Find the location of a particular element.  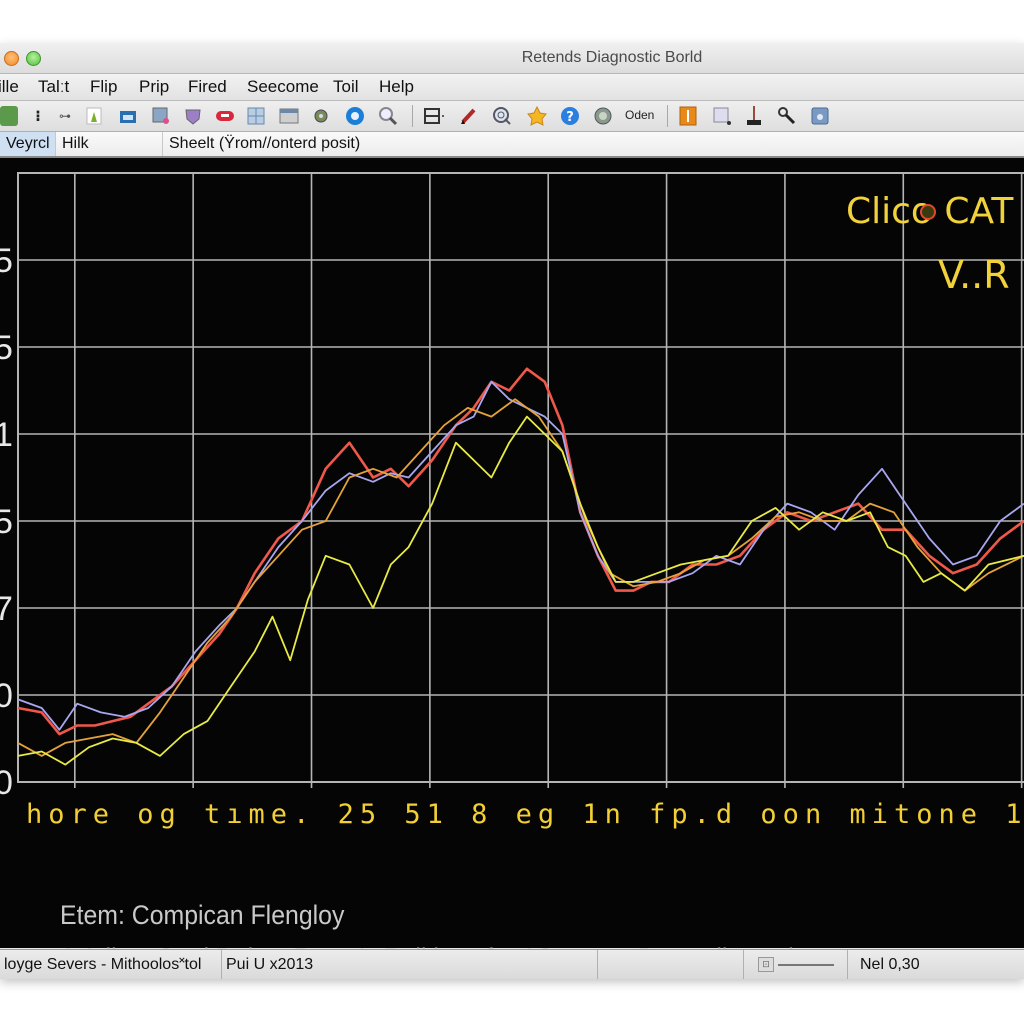

zoom-slider is located at coordinates (806, 965).